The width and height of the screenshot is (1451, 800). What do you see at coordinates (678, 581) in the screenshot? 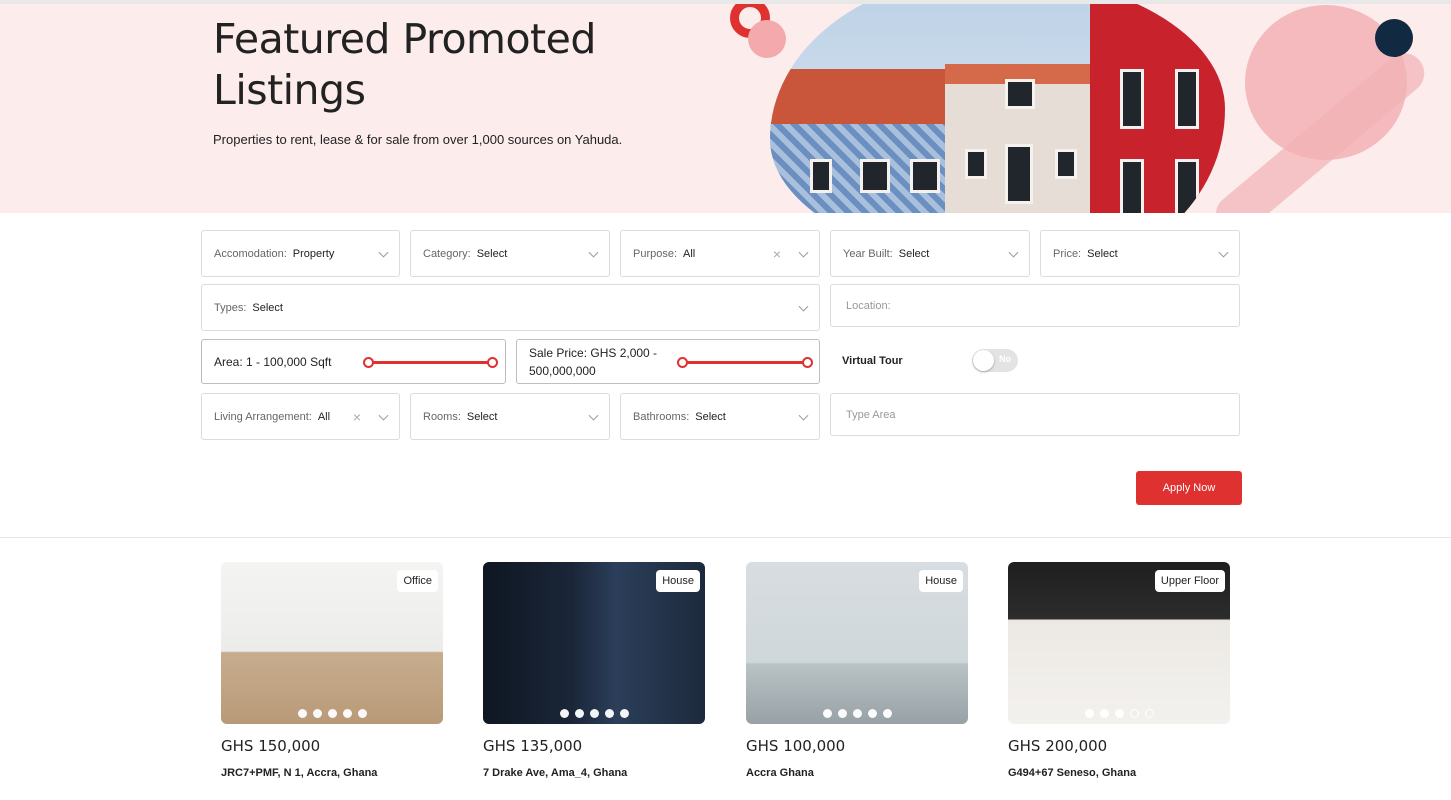
I see `listing-type-badge: House` at bounding box center [678, 581].